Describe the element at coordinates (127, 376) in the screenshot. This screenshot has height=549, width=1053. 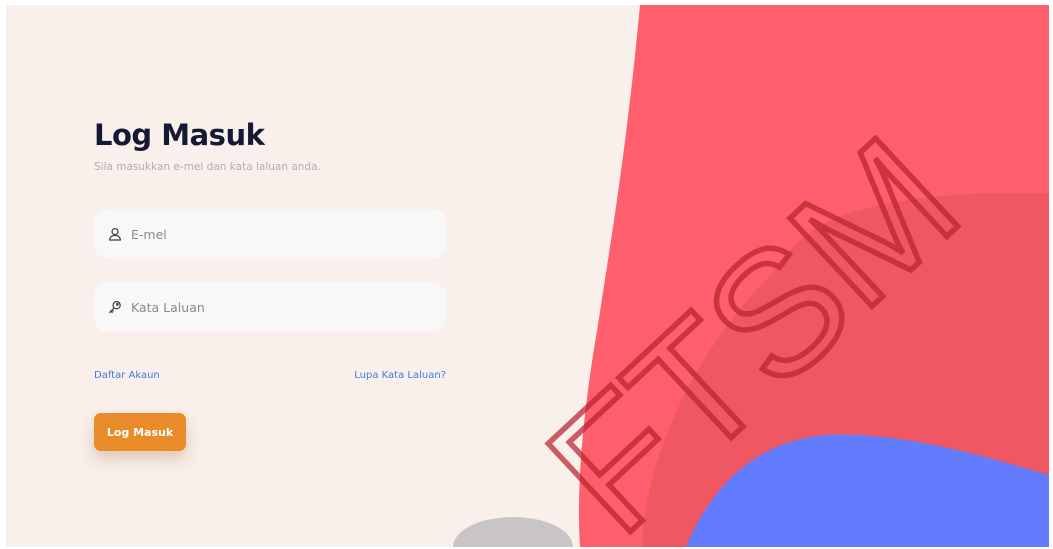
I see `register-link: Daftar Akaun` at that location.